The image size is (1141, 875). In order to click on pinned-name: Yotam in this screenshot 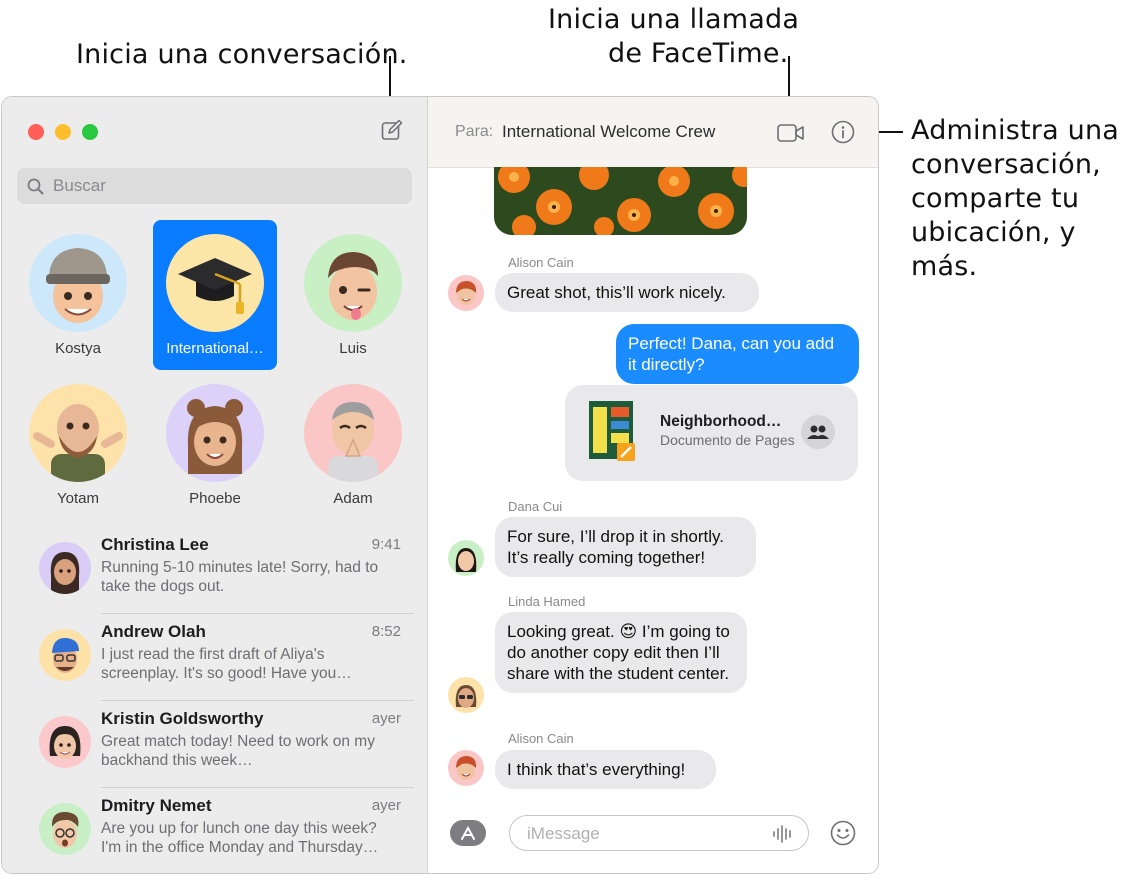, I will do `click(78, 498)`.